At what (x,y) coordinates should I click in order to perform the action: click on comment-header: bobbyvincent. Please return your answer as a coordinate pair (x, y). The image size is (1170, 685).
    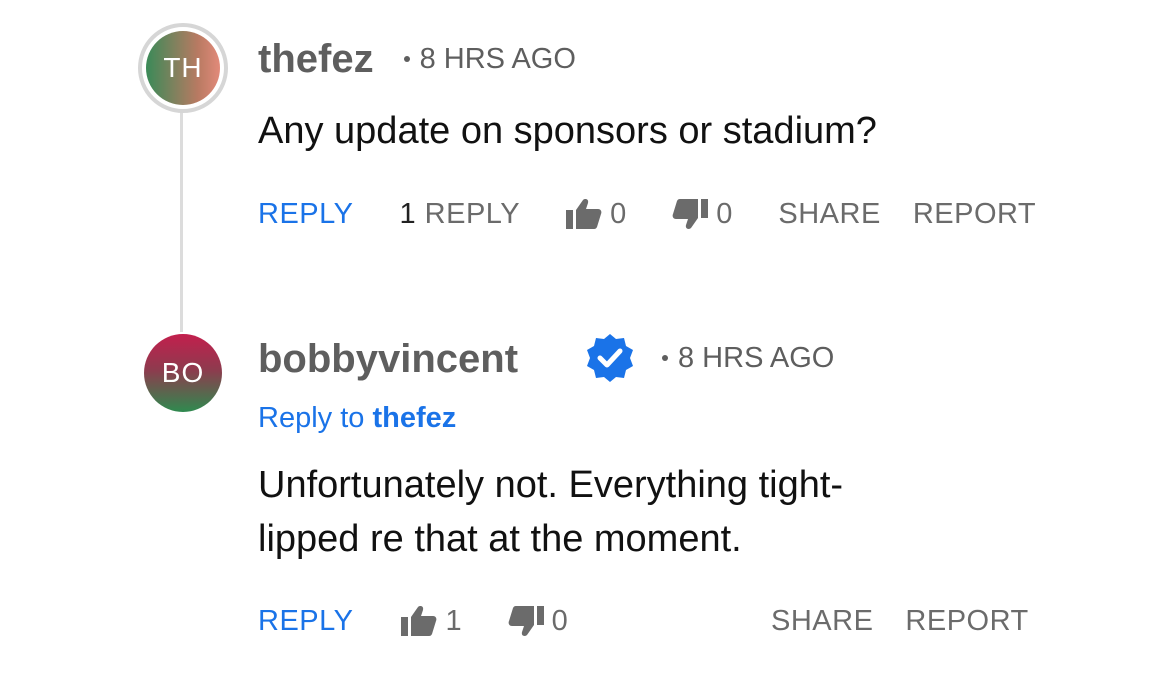
    Looking at the image, I should click on (388, 359).